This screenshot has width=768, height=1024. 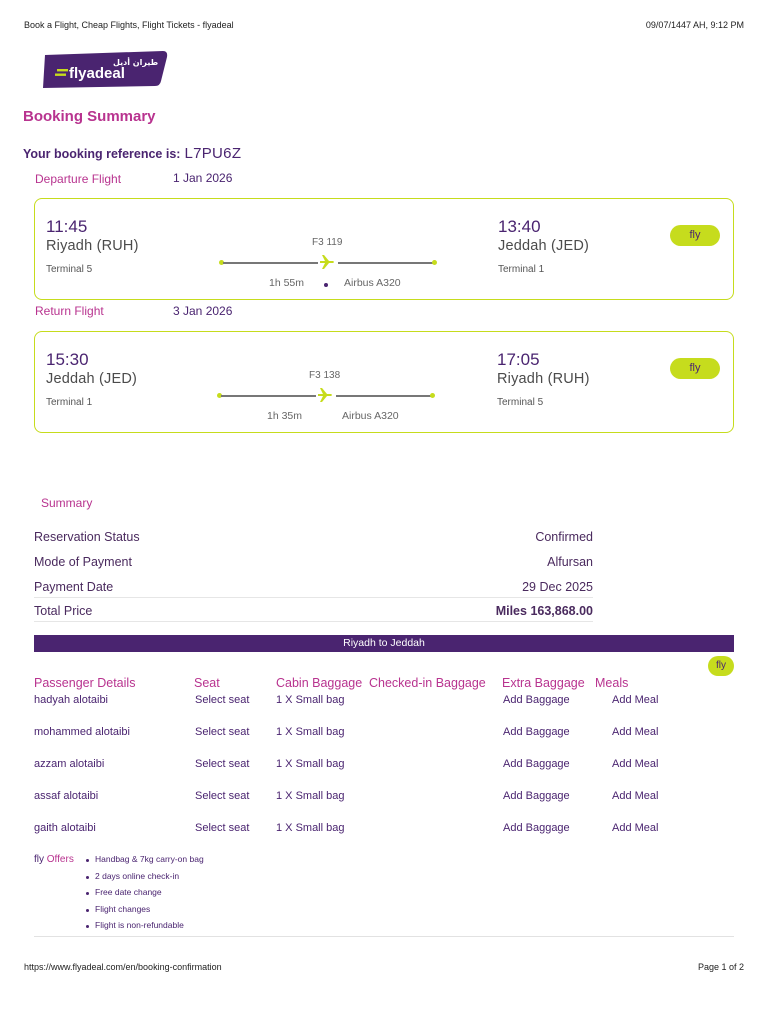 I want to click on summary-row-payment-mode: Mode of Payment Alfursan, so click(x=313, y=562).